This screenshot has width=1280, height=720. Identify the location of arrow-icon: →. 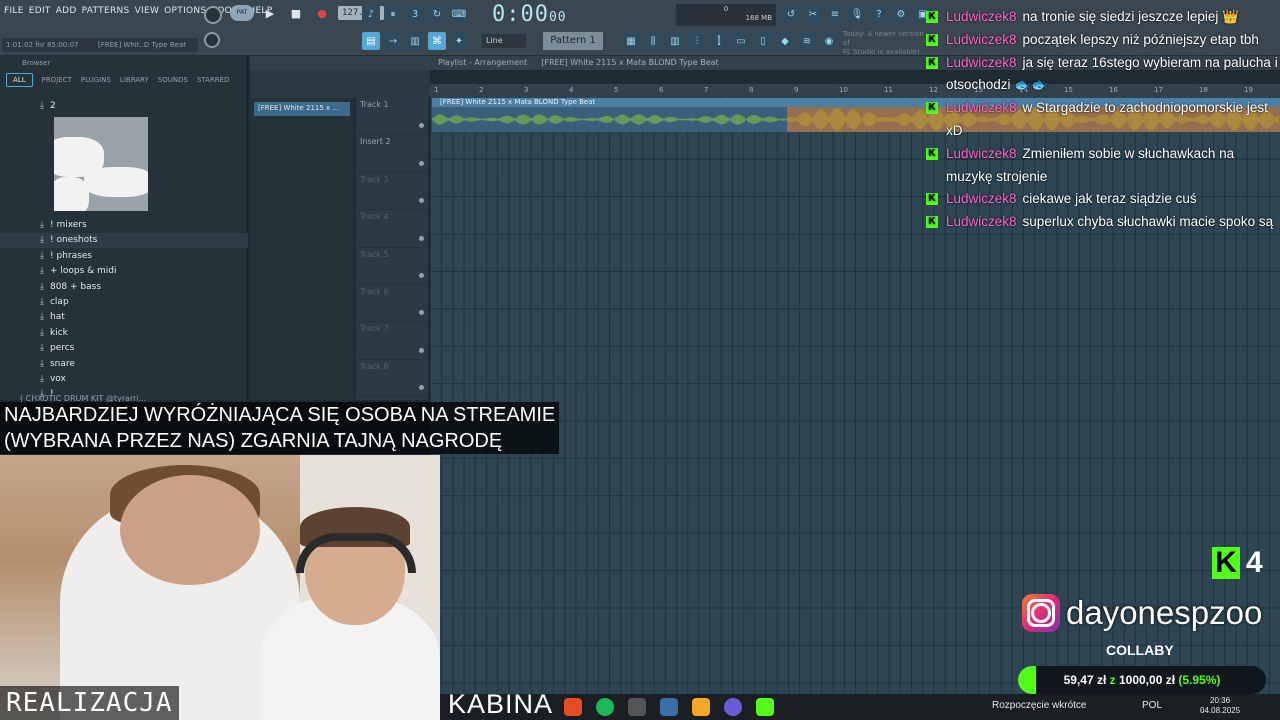
(393, 41).